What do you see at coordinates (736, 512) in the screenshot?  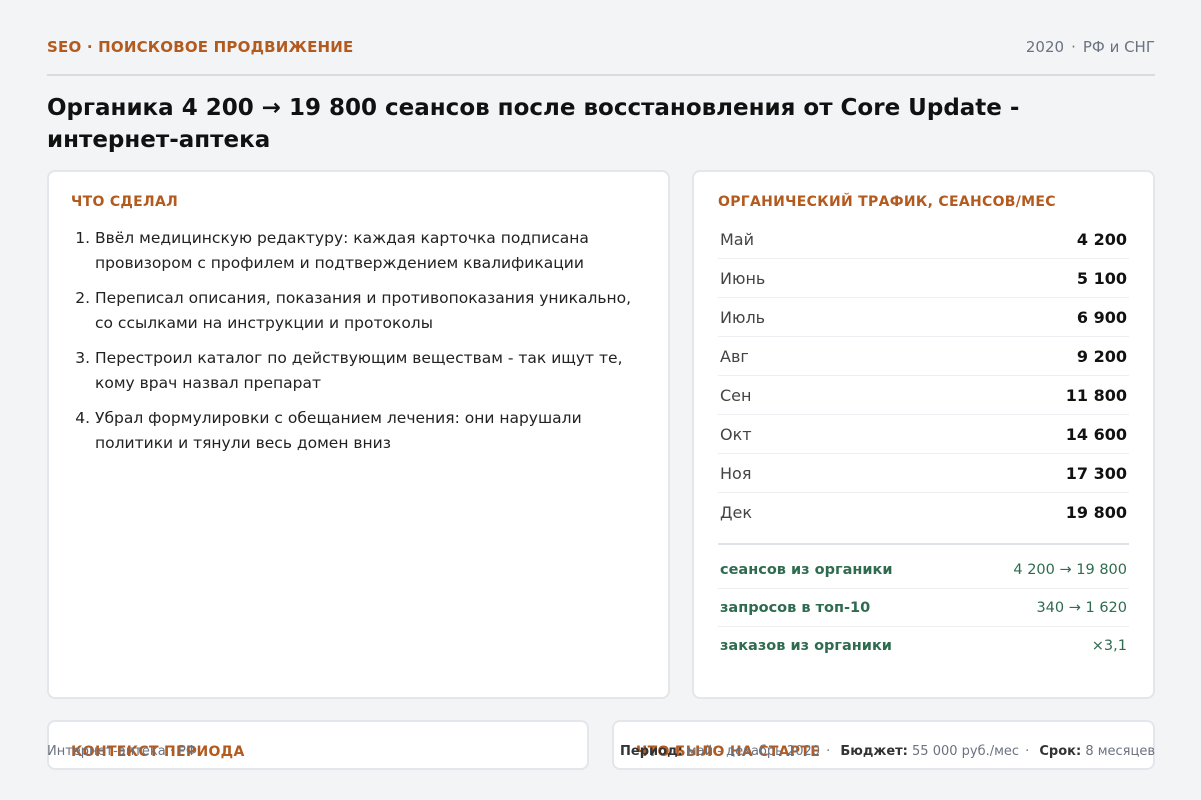 I see `month-label: Дек` at bounding box center [736, 512].